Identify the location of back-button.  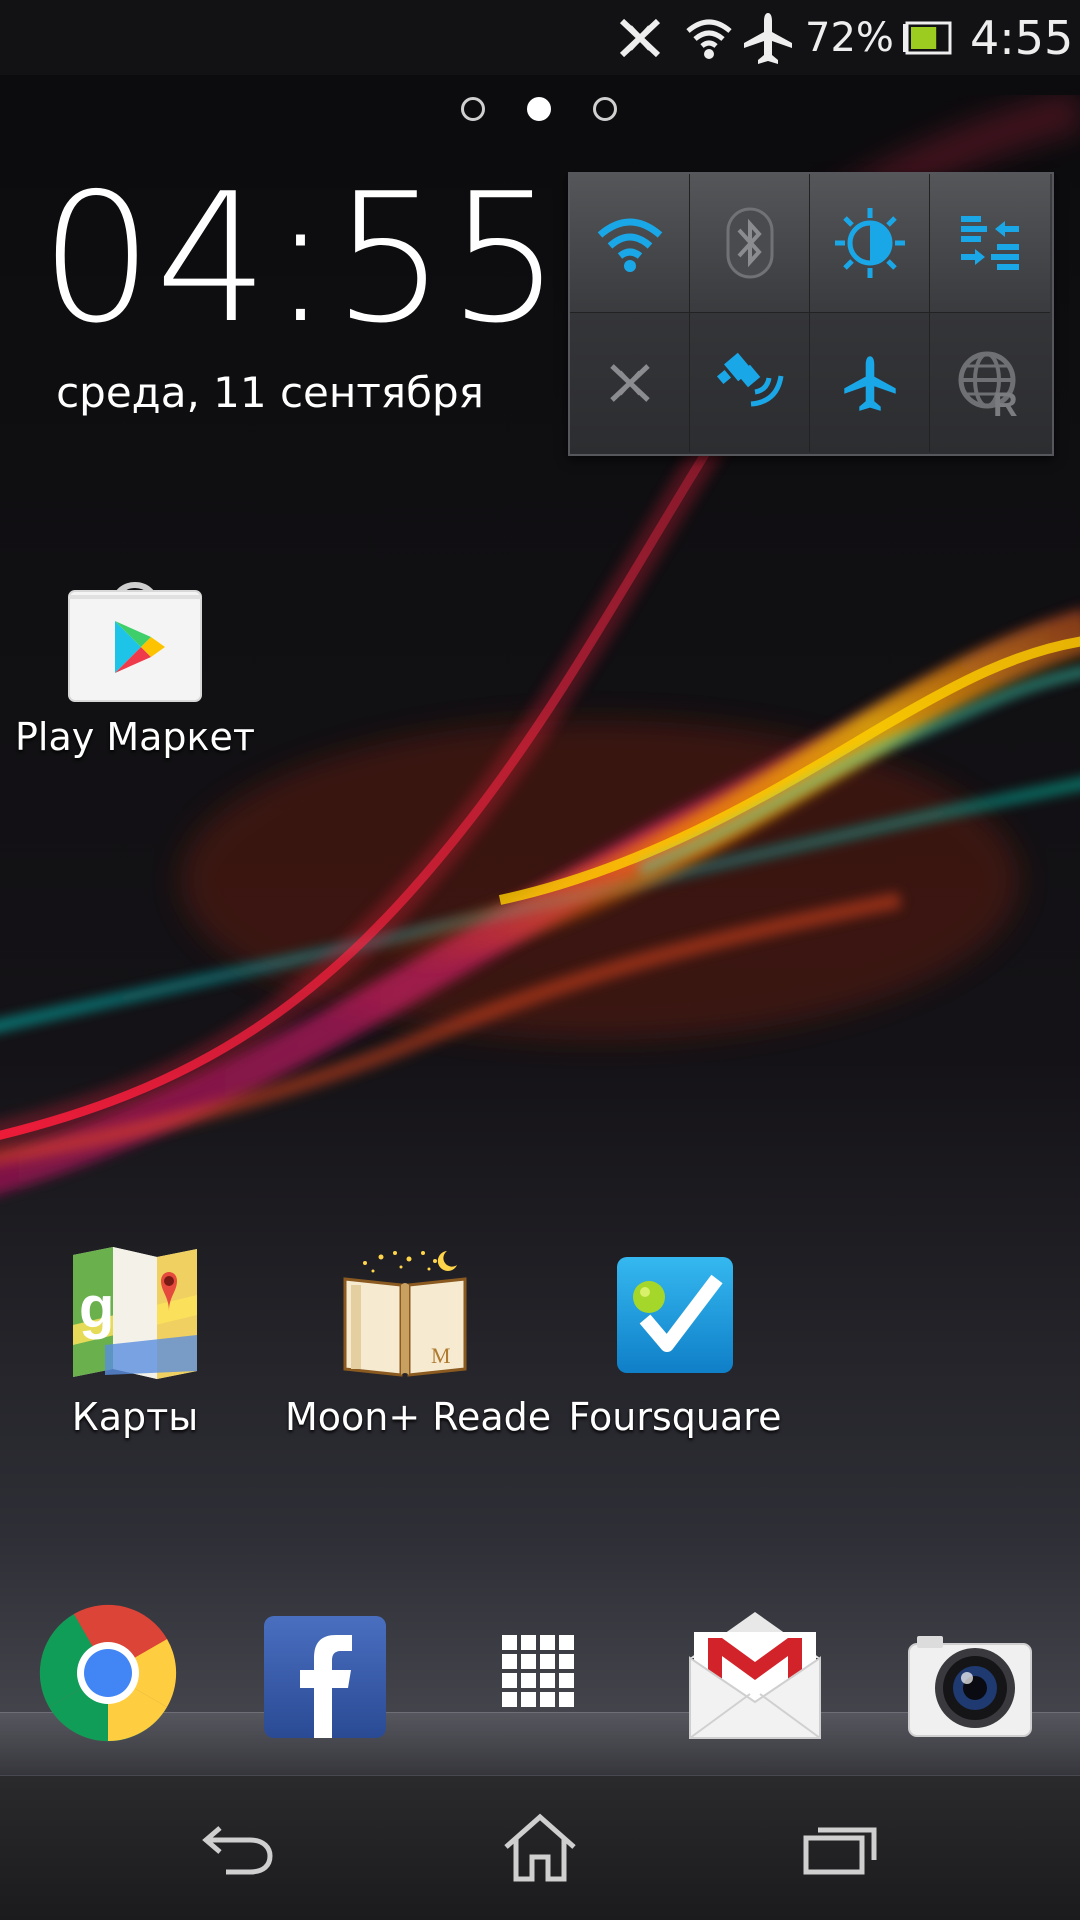
(240, 1848).